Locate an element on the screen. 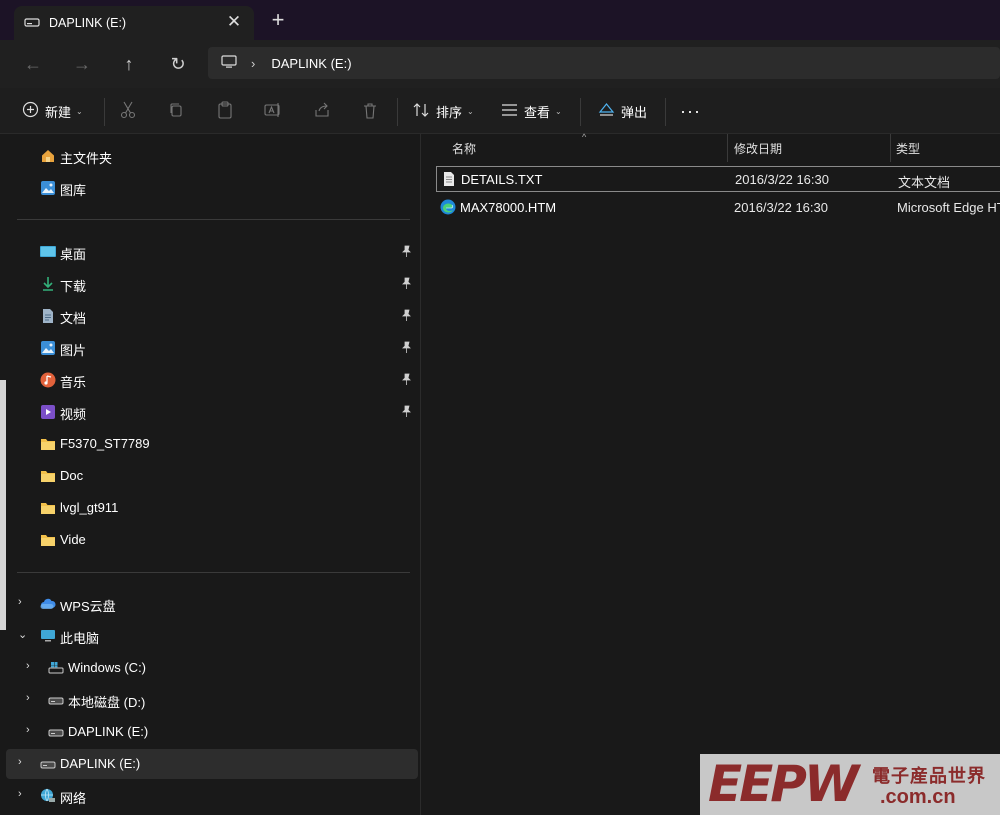 This screenshot has width=1000, height=815. nav-item-desktop: 桌面 is located at coordinates (212, 252).